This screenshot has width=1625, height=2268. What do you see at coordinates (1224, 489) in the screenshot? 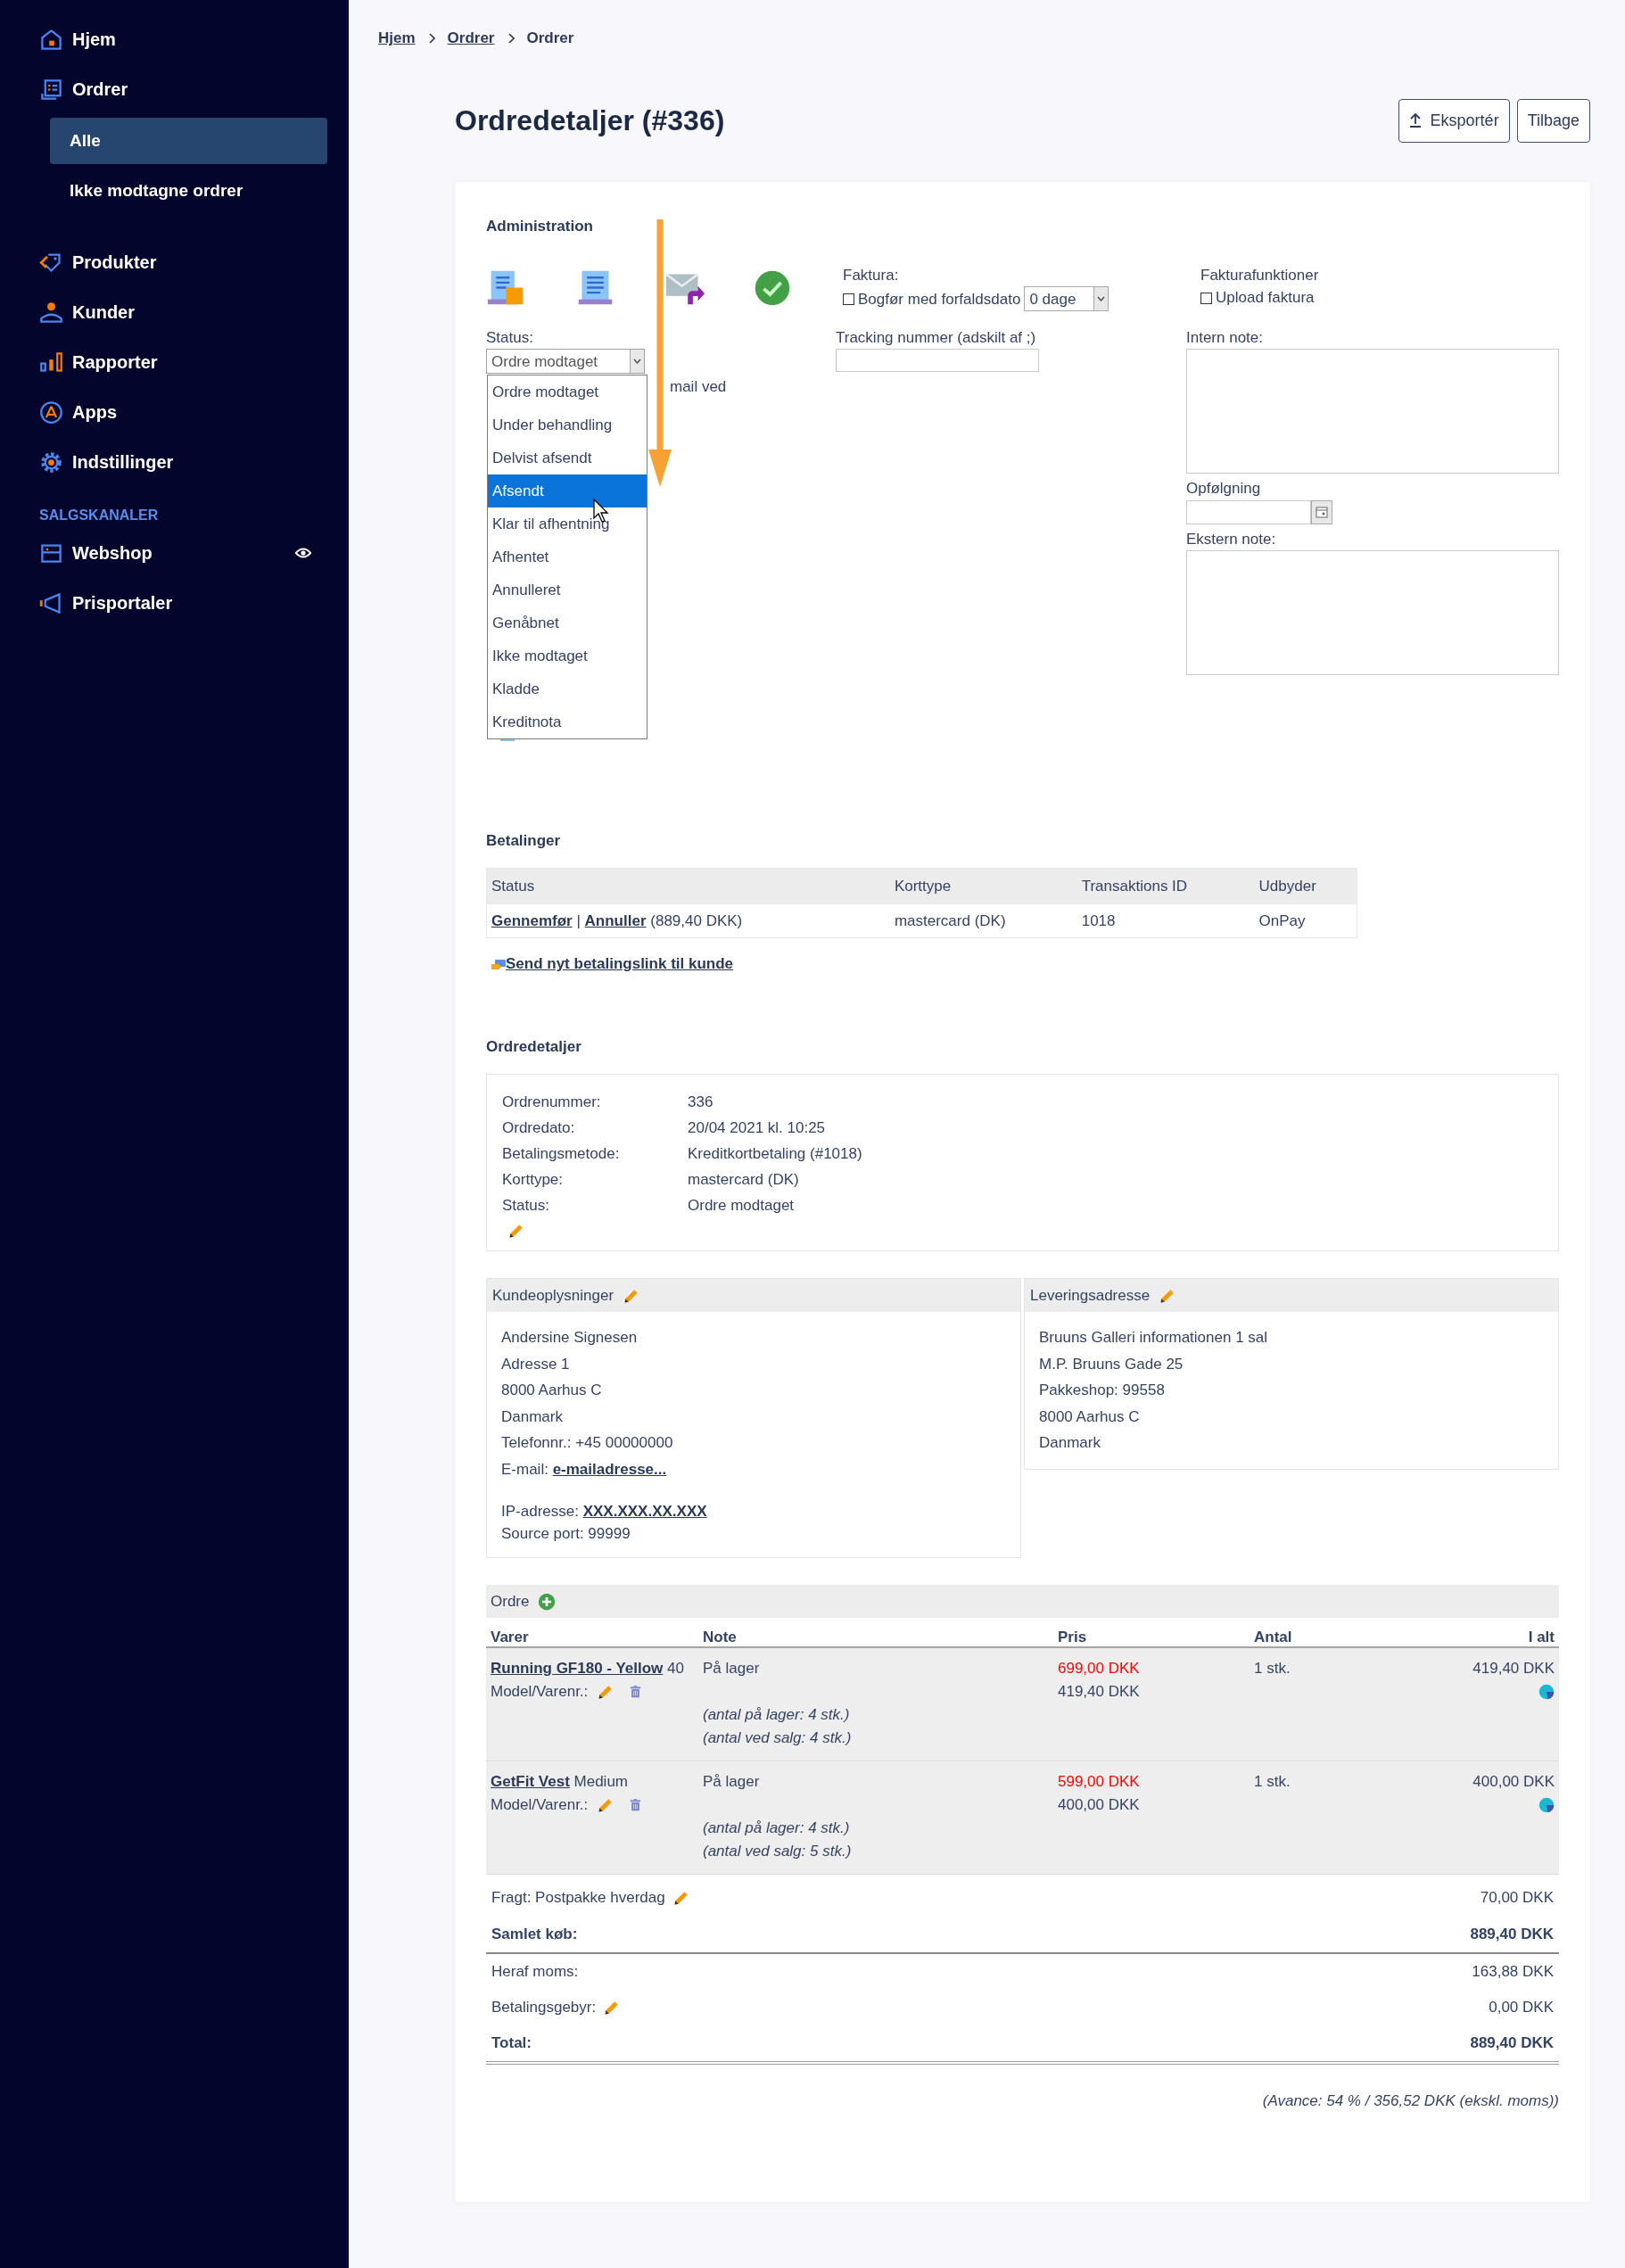
I see `field-label: Opfølgning` at bounding box center [1224, 489].